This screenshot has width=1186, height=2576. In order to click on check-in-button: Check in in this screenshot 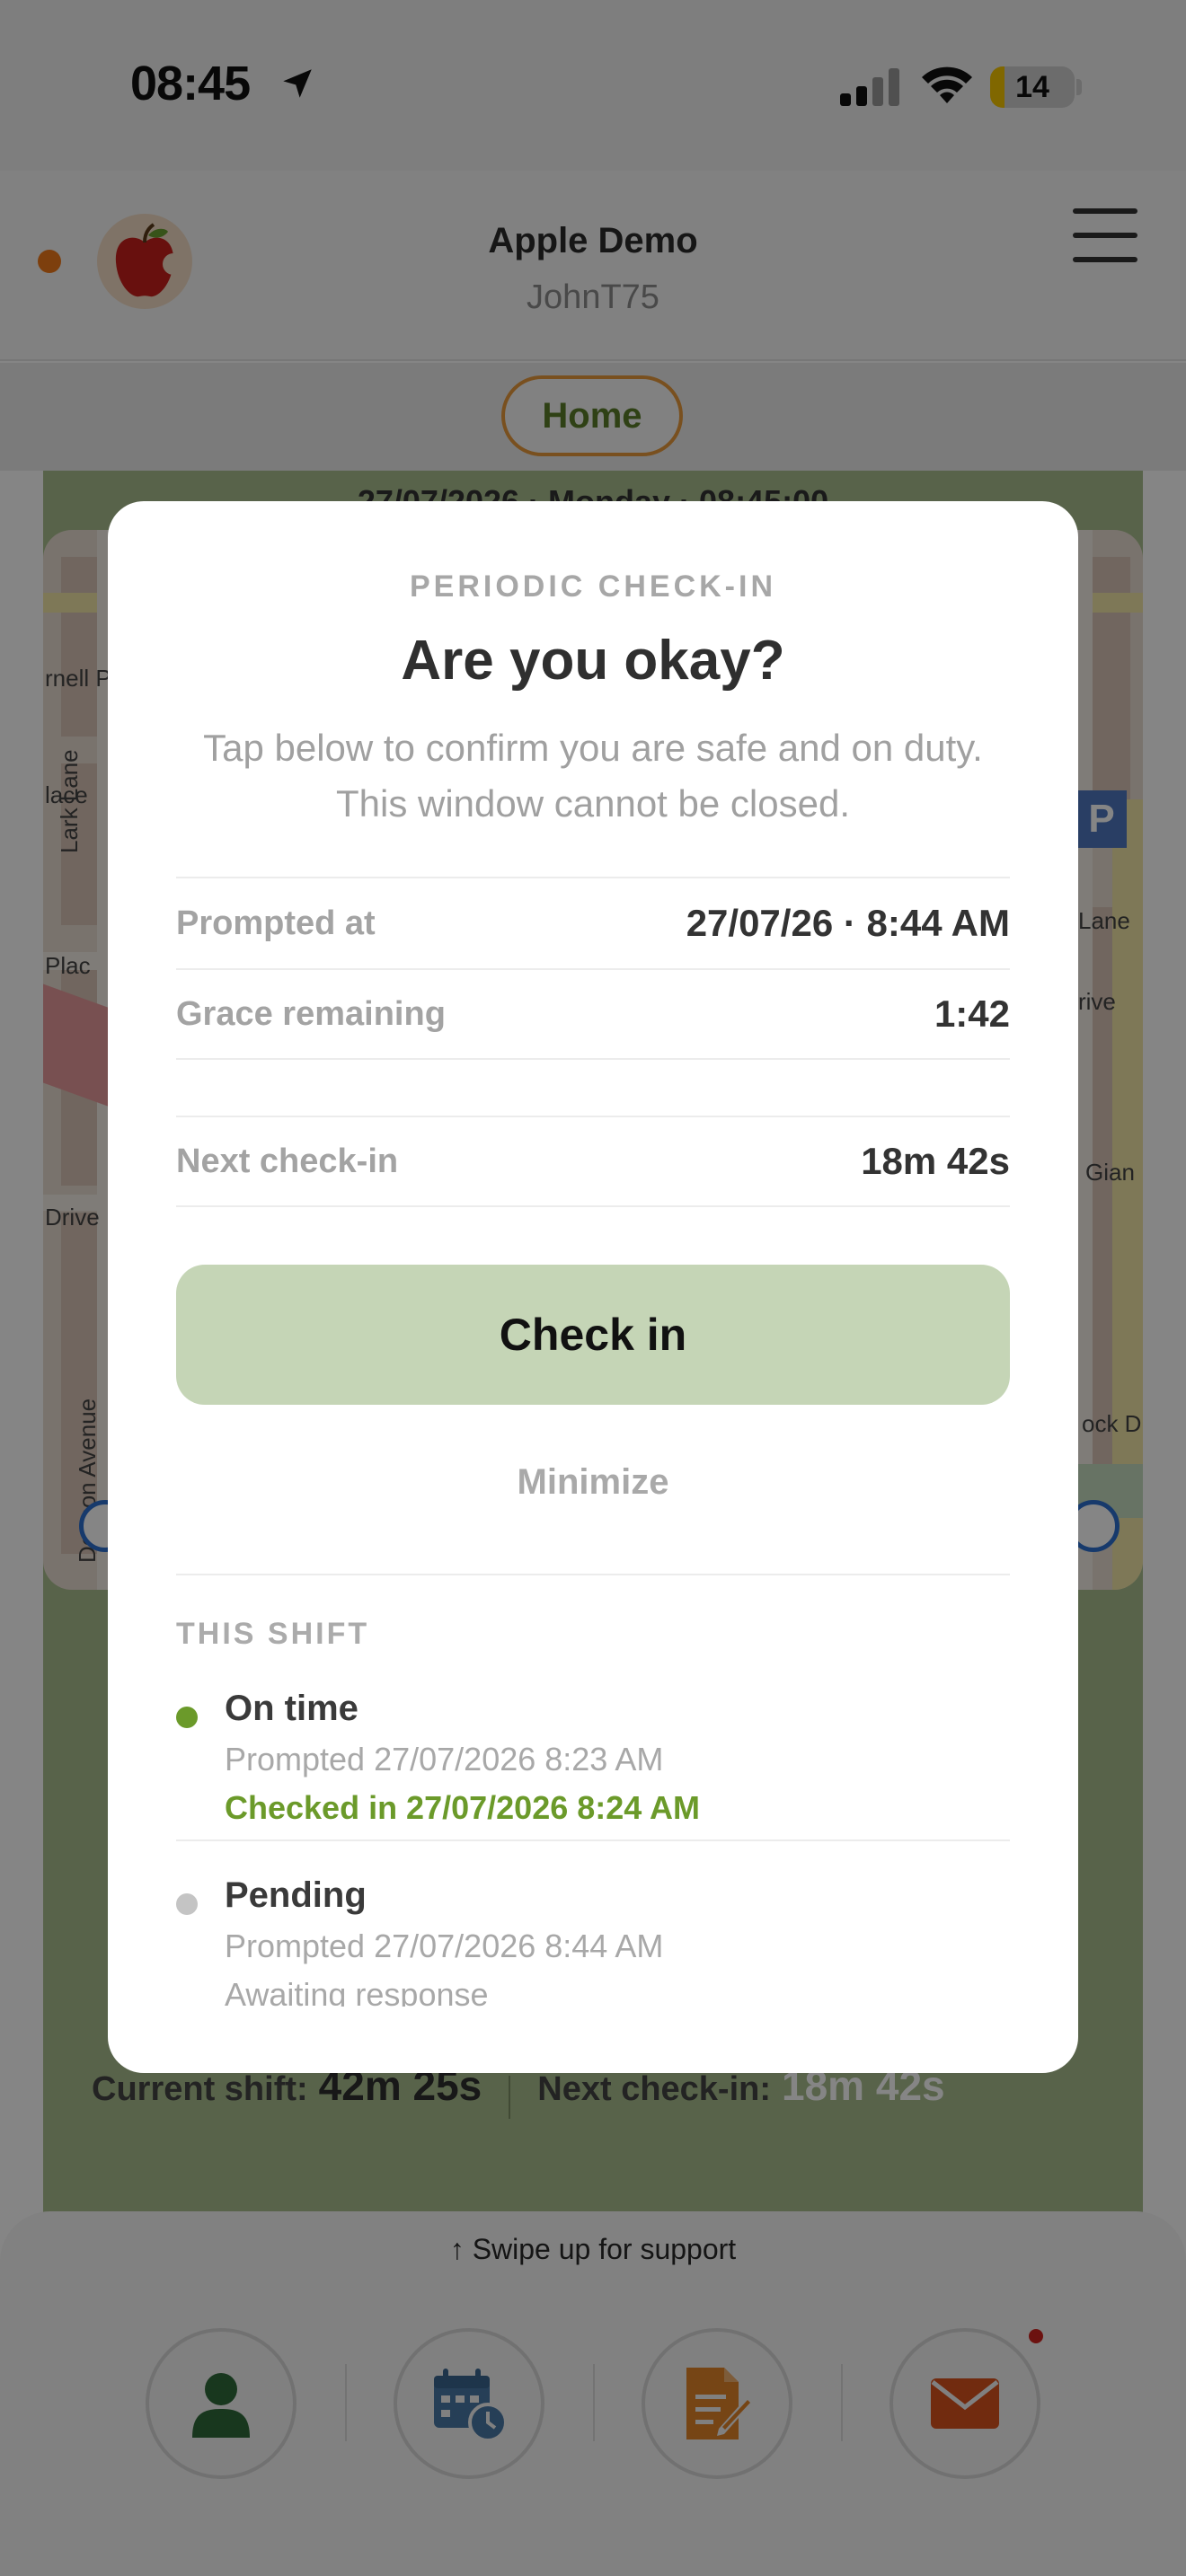, I will do `click(593, 1335)`.